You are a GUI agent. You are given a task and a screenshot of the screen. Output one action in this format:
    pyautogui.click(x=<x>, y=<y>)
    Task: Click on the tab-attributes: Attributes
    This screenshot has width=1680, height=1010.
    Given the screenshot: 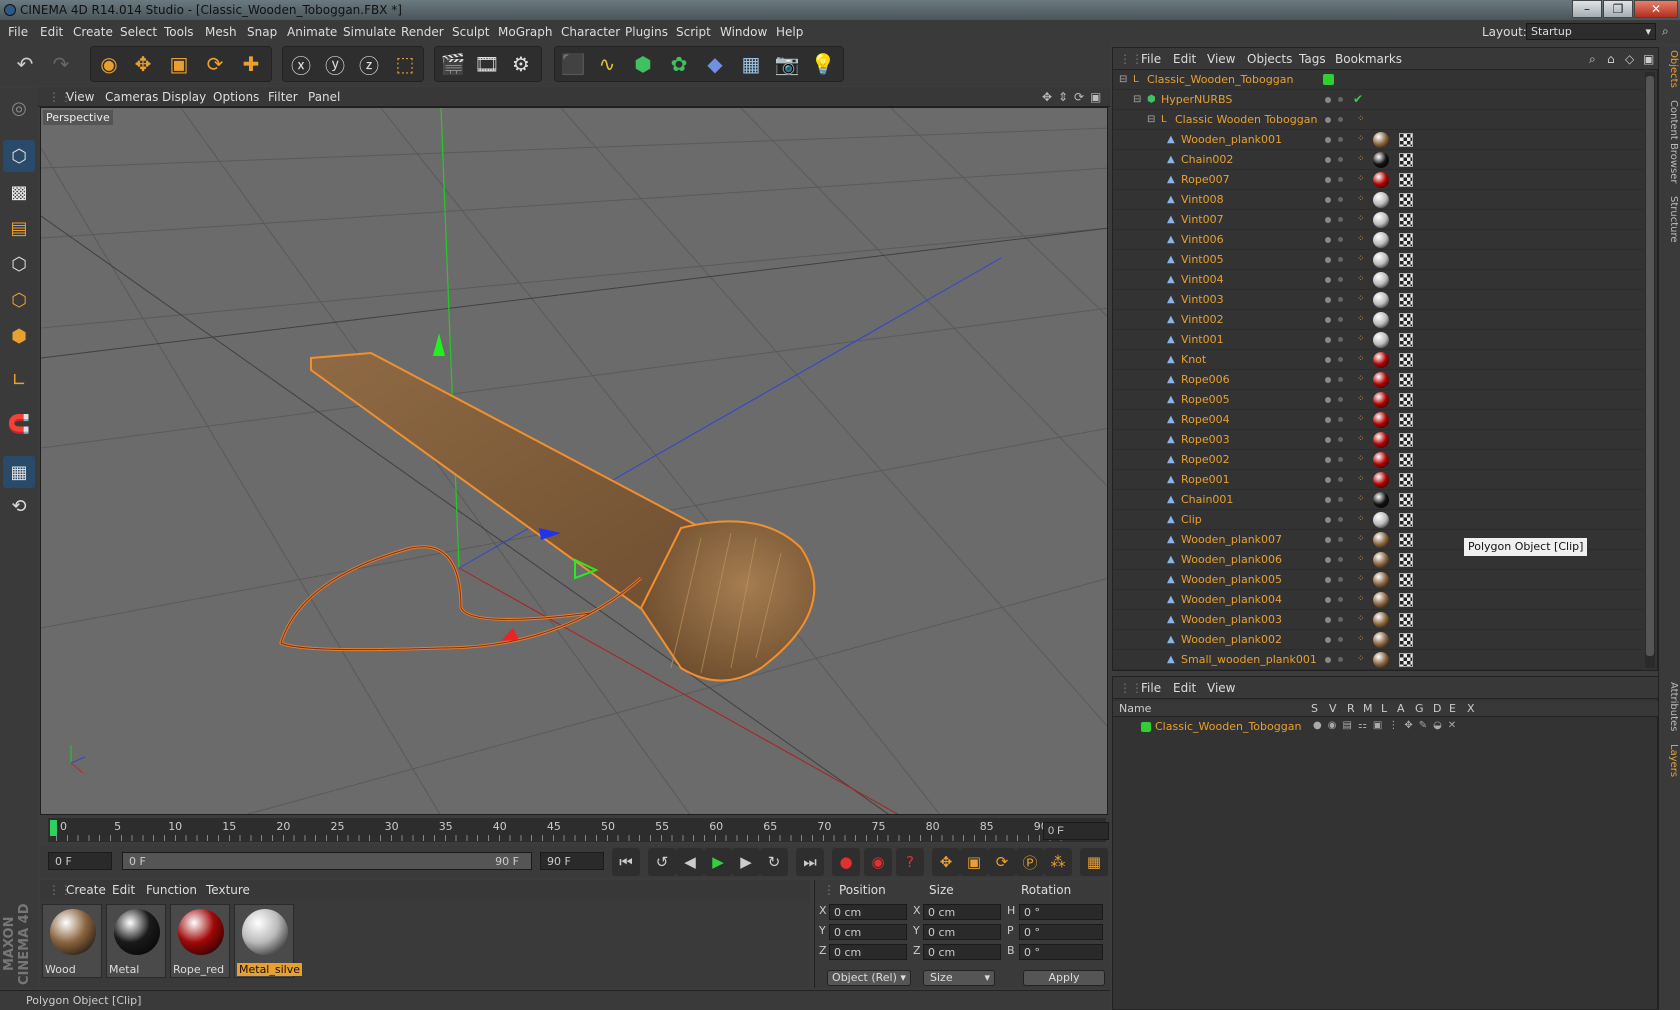 What is the action you would take?
    pyautogui.click(x=1670, y=707)
    